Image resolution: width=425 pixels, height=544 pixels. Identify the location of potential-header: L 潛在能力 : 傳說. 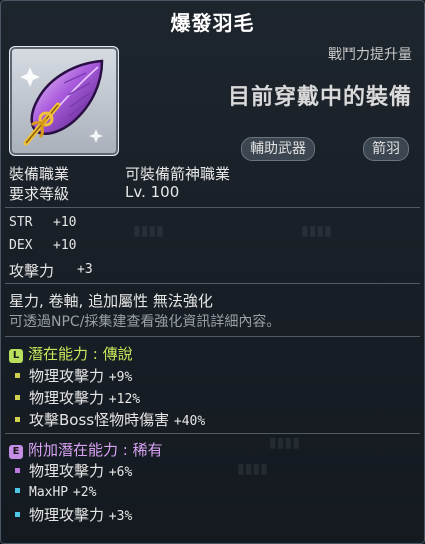
(71, 353).